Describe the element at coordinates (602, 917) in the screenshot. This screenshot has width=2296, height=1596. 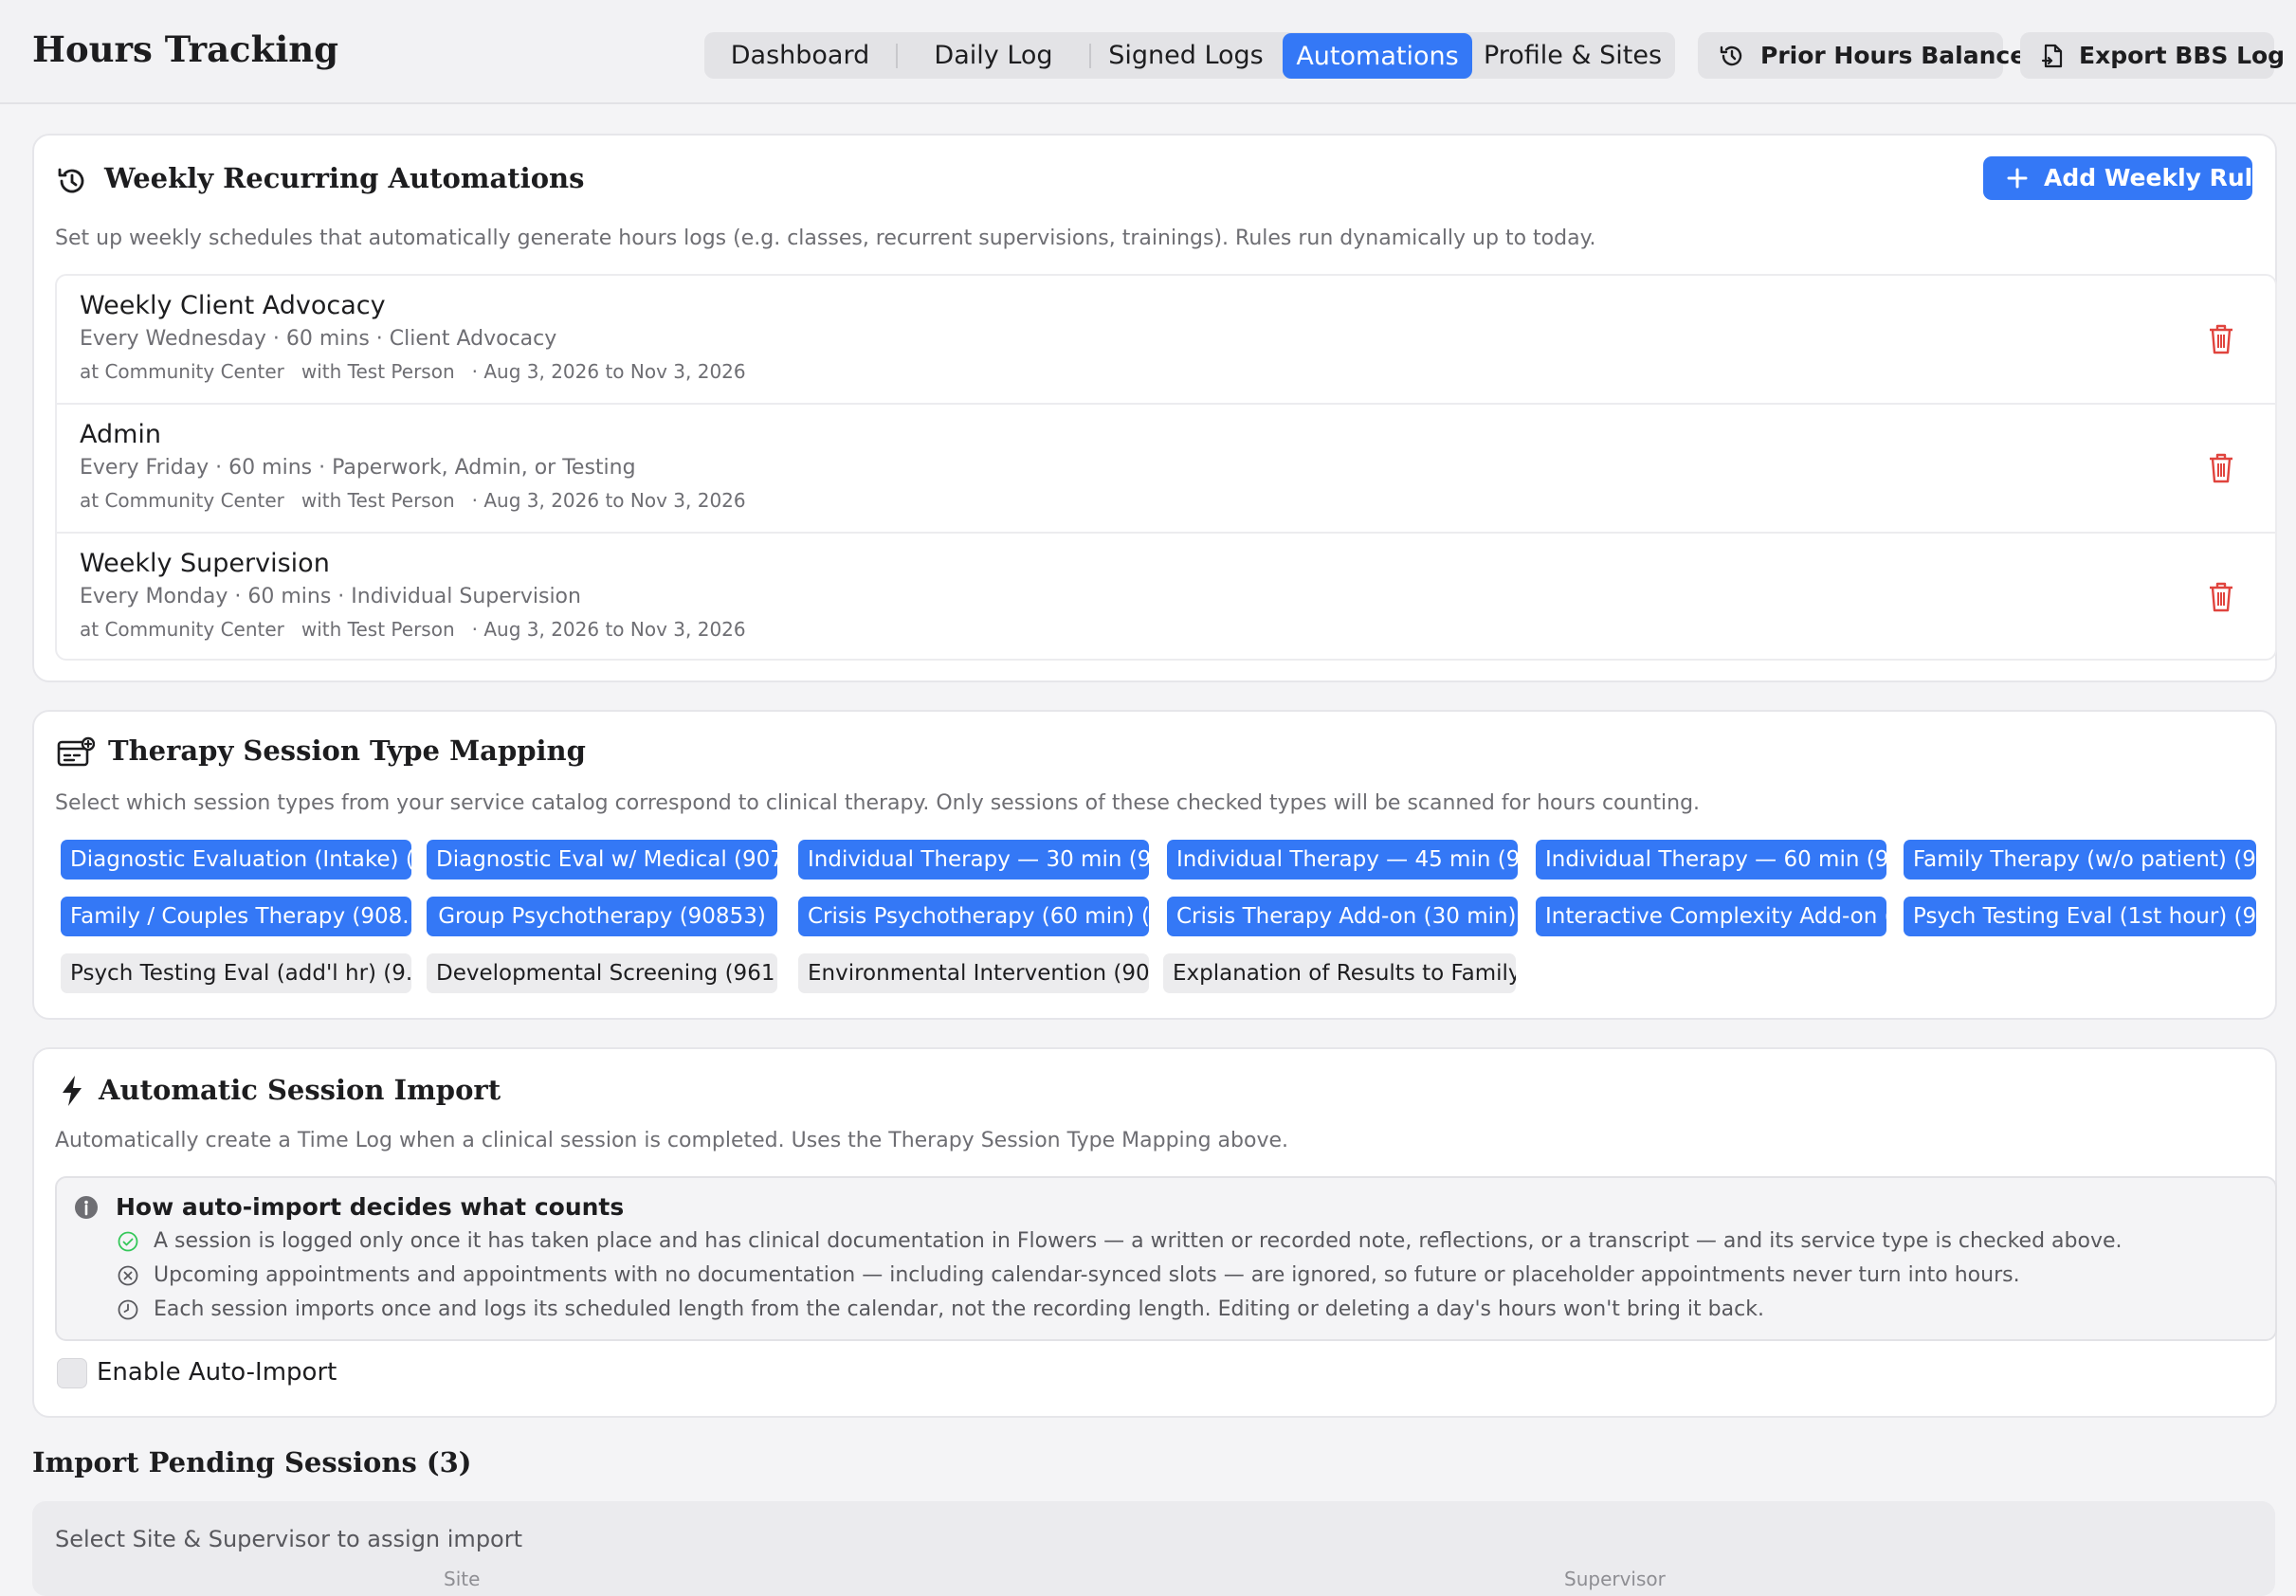
I see `session-type-chip: Group Psychotherapy (90853)` at that location.